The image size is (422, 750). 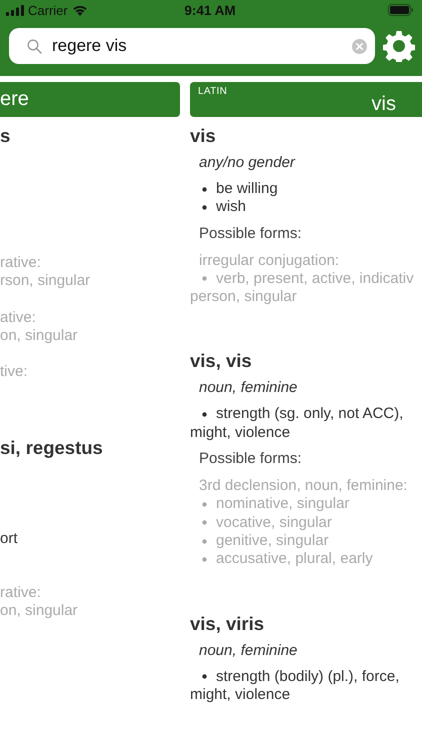 What do you see at coordinates (51, 447) in the screenshot?
I see `entry-heading: si, regestus` at bounding box center [51, 447].